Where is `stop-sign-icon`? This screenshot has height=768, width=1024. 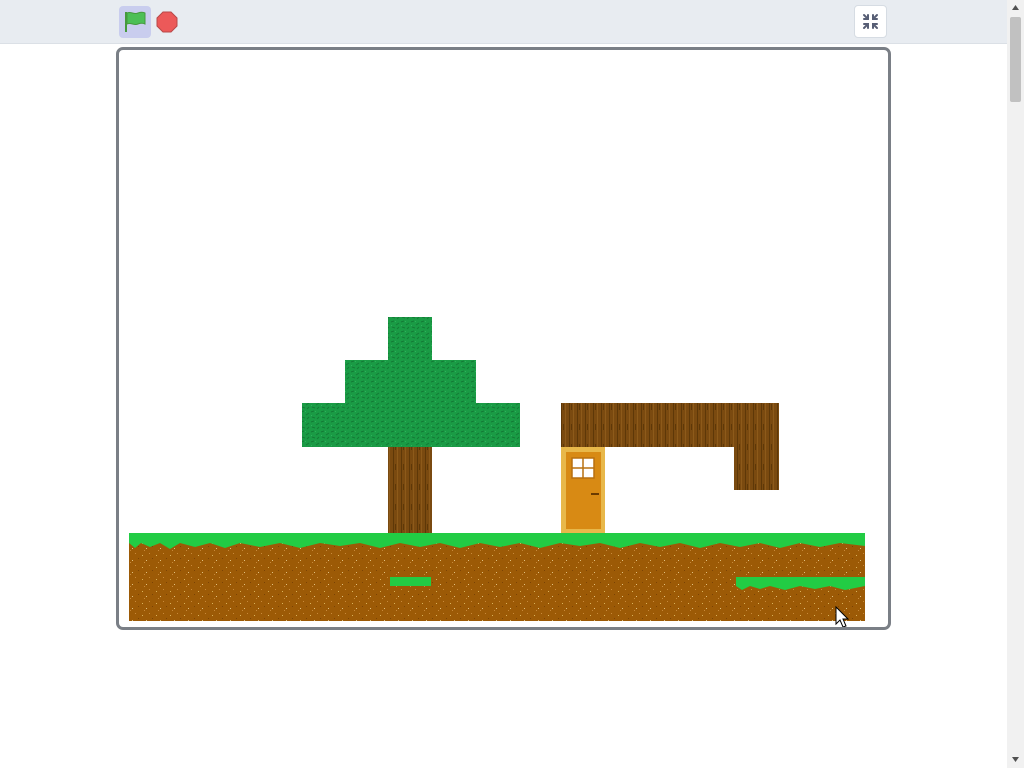 stop-sign-icon is located at coordinates (167, 22).